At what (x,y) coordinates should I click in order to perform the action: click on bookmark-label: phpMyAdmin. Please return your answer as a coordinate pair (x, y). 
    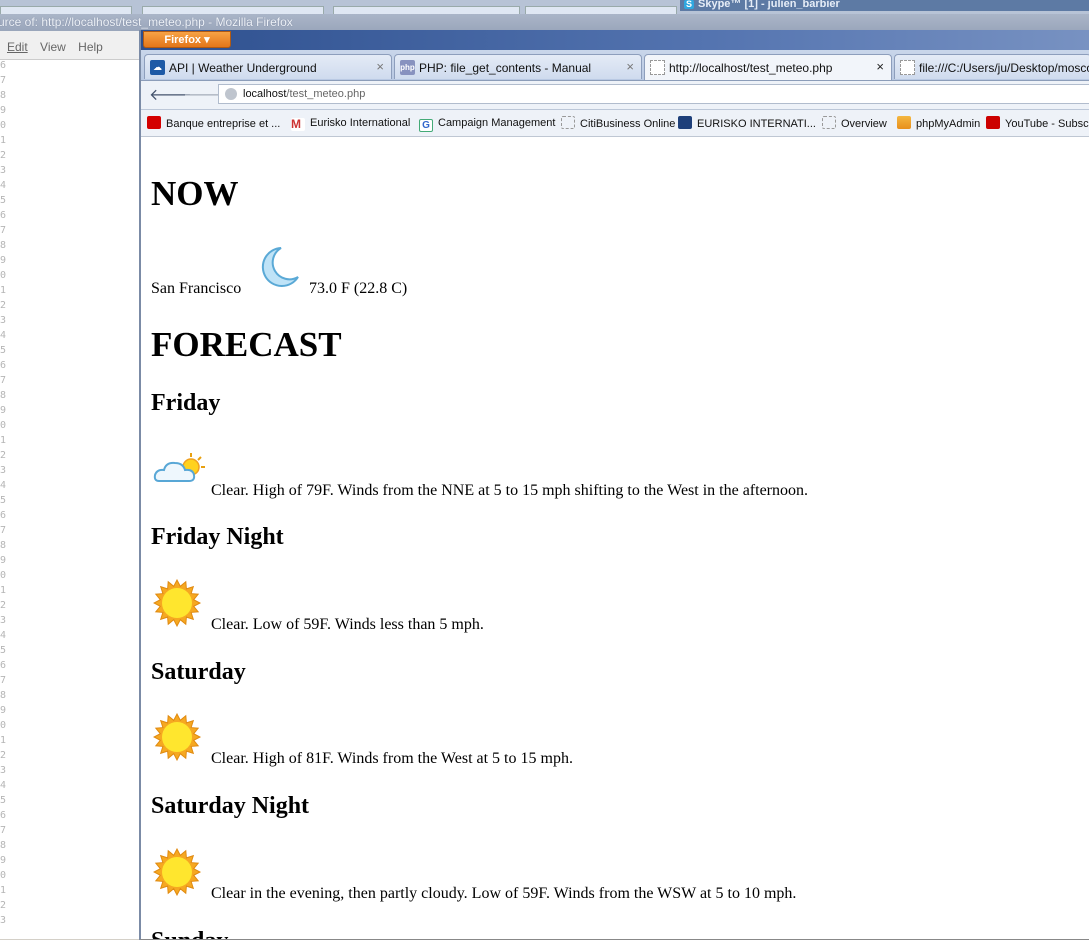
    Looking at the image, I should click on (948, 124).